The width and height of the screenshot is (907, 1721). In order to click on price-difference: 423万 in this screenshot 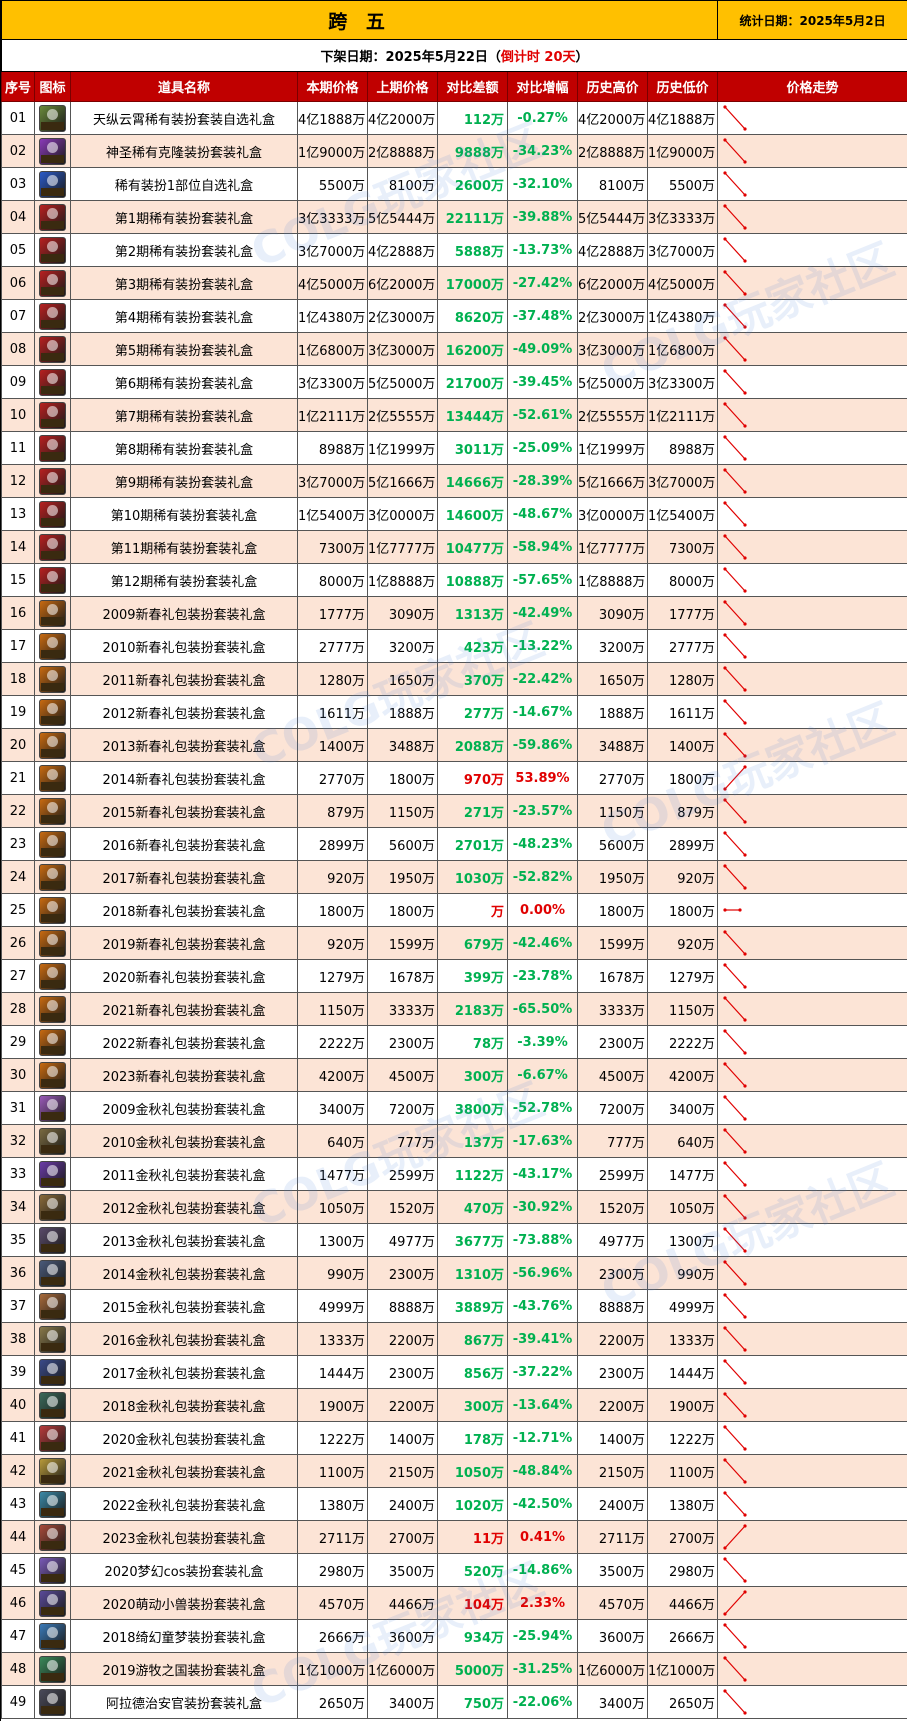, I will do `click(472, 646)`.